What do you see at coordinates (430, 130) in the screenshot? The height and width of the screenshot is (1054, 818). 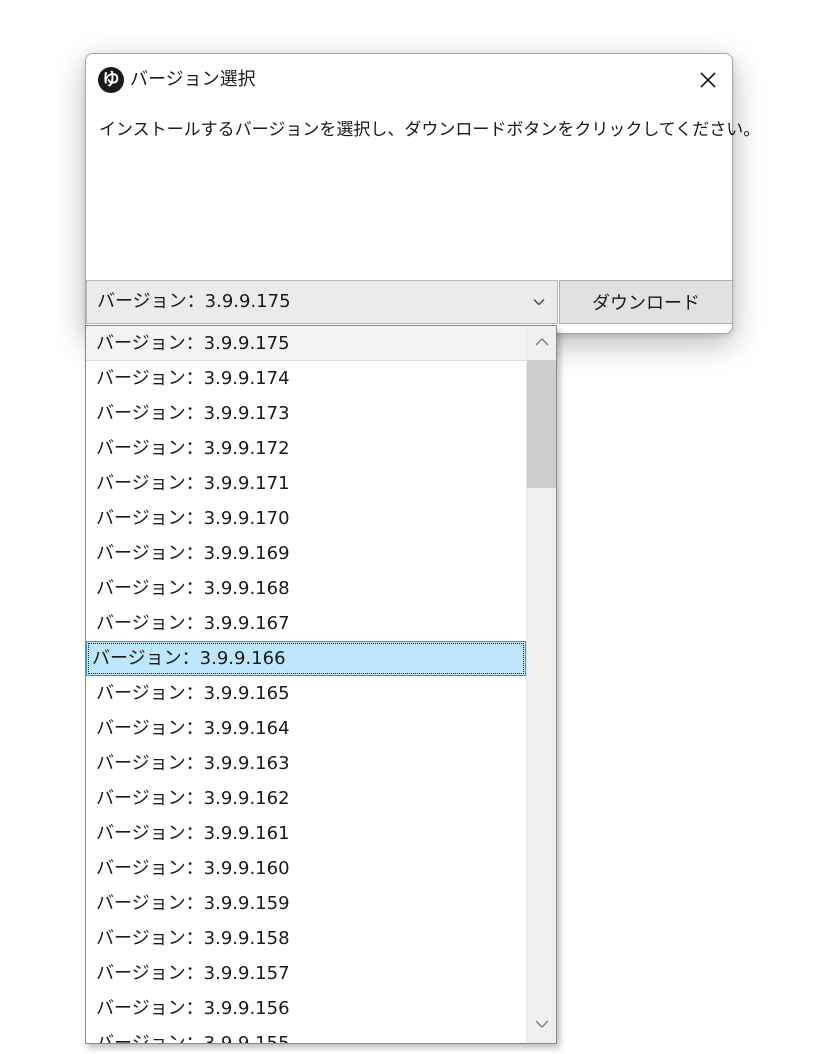 I see `instruction-text: インストールするバージョンを選択し、ダウンロードボタンをクリックしてください。` at bounding box center [430, 130].